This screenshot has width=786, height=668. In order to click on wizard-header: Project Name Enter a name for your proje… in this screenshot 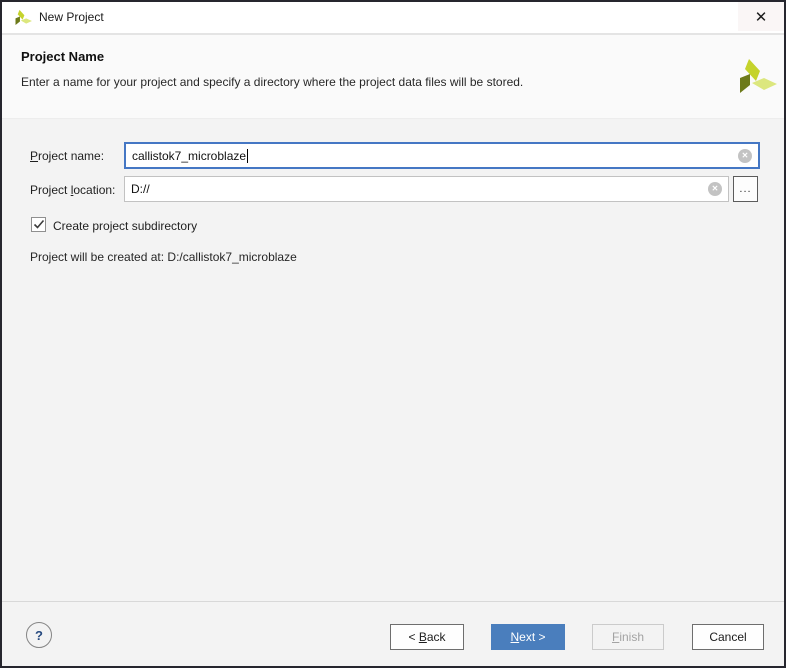, I will do `click(393, 77)`.